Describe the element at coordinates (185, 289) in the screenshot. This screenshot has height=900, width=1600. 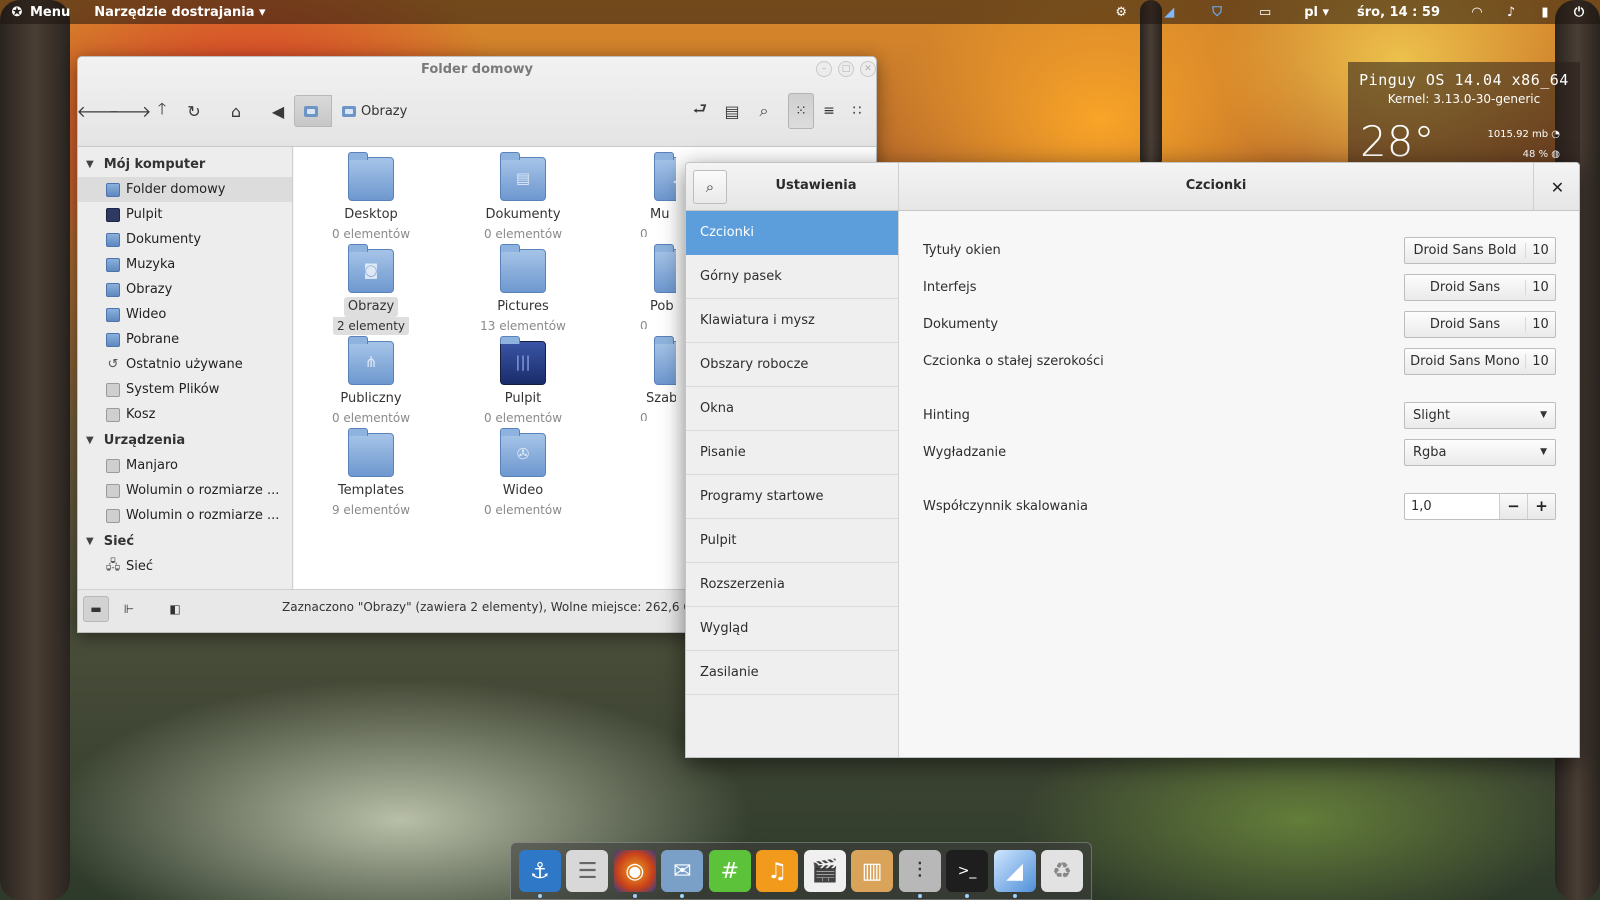
I see `sidebar-item-pictures: Obrazy` at that location.